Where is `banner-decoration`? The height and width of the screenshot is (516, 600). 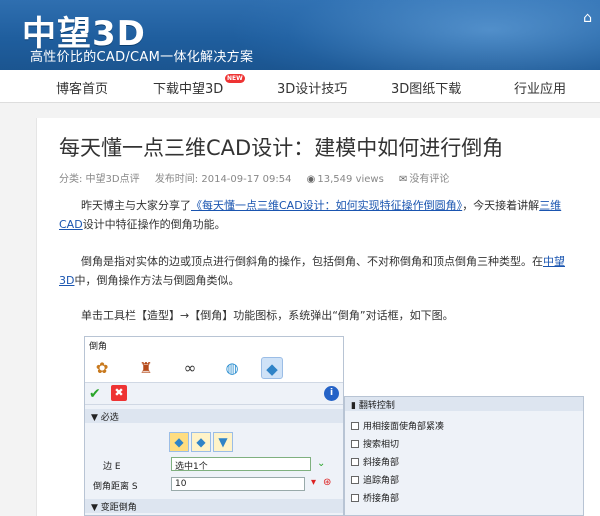 banner-decoration is located at coordinates (415, 35).